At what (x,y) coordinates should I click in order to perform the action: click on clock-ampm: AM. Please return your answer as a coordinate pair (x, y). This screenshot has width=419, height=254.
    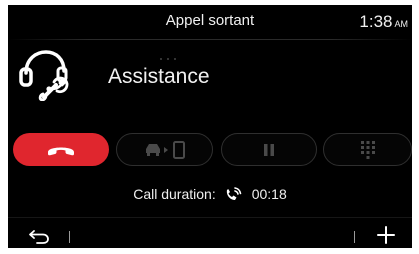
    Looking at the image, I should click on (401, 24).